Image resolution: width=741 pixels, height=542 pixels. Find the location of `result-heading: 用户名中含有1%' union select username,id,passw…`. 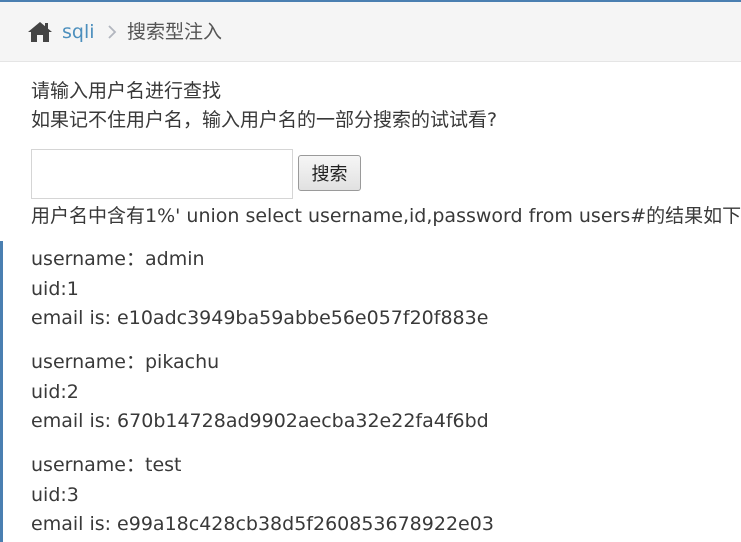

result-heading: 用户名中含有1%' union select username,id,passw… is located at coordinates (386, 216).